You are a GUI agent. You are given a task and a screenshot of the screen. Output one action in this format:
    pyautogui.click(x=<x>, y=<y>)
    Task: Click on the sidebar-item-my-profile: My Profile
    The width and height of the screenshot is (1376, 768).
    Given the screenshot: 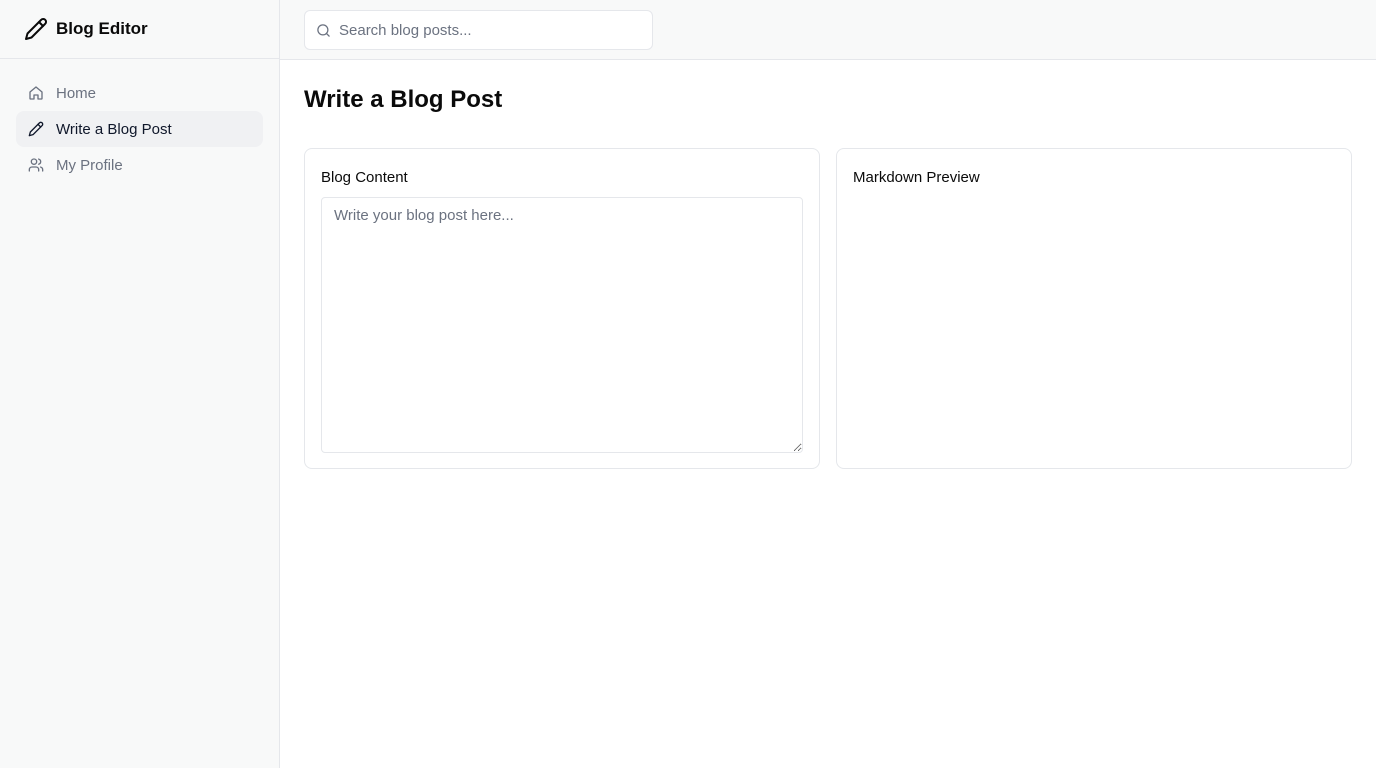 What is the action you would take?
    pyautogui.click(x=139, y=165)
    